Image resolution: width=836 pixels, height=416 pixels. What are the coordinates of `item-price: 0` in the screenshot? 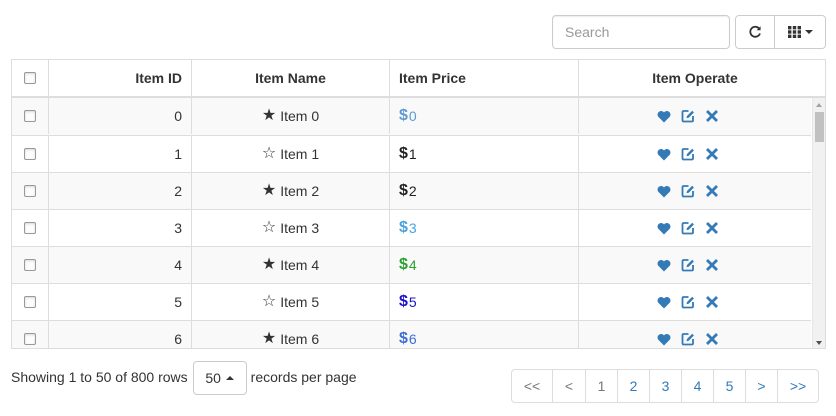 It's located at (412, 116).